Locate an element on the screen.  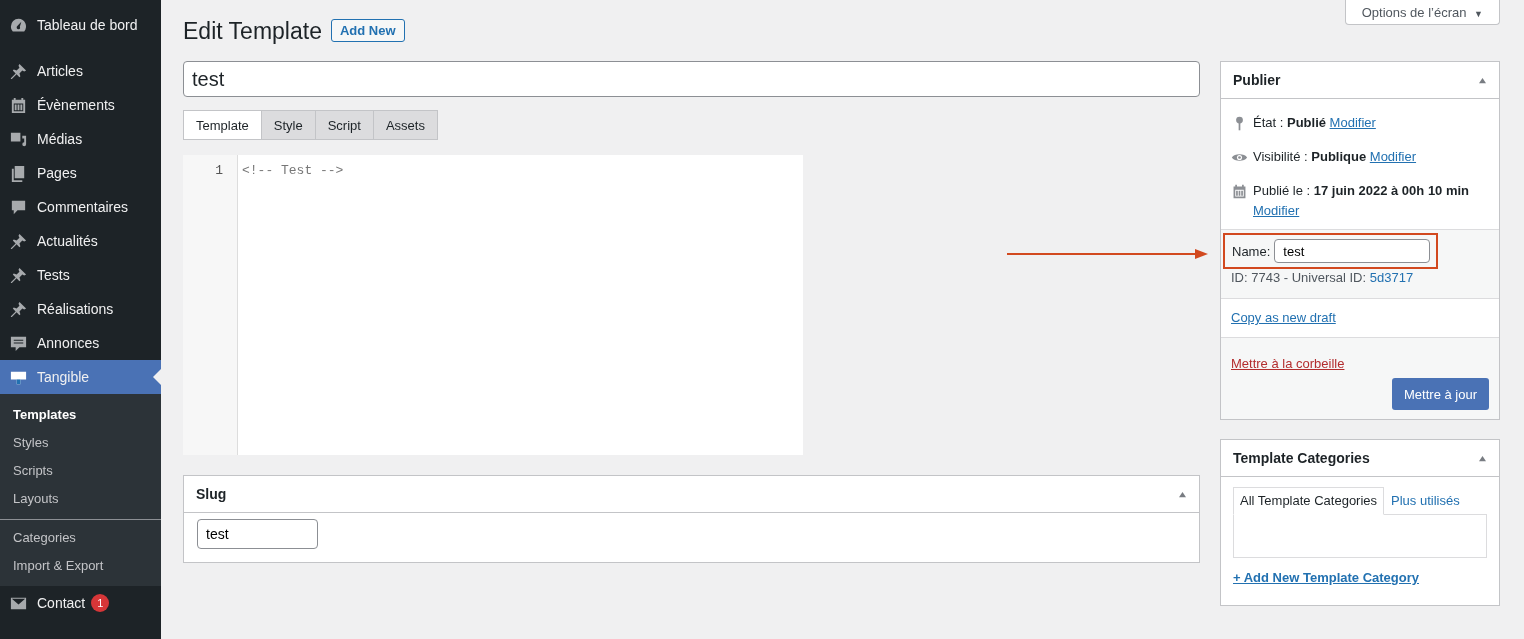
sidebar-item: Articles is located at coordinates (80, 71).